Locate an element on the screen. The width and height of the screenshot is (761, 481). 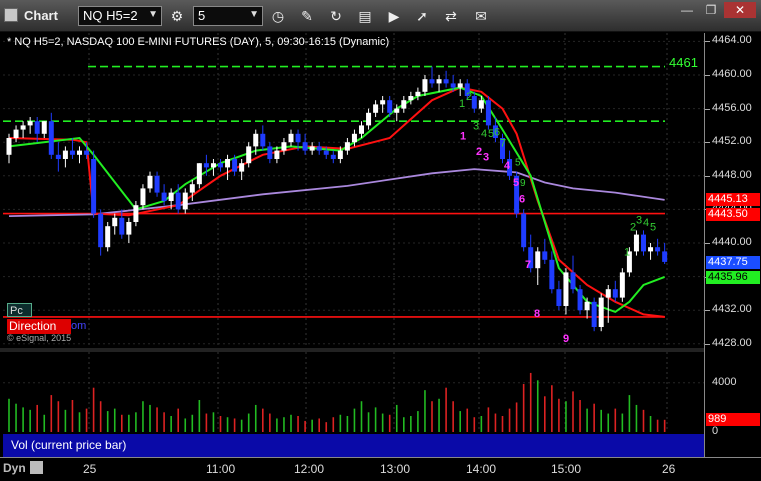
study-icon: ▤ is located at coordinates (365, 16).